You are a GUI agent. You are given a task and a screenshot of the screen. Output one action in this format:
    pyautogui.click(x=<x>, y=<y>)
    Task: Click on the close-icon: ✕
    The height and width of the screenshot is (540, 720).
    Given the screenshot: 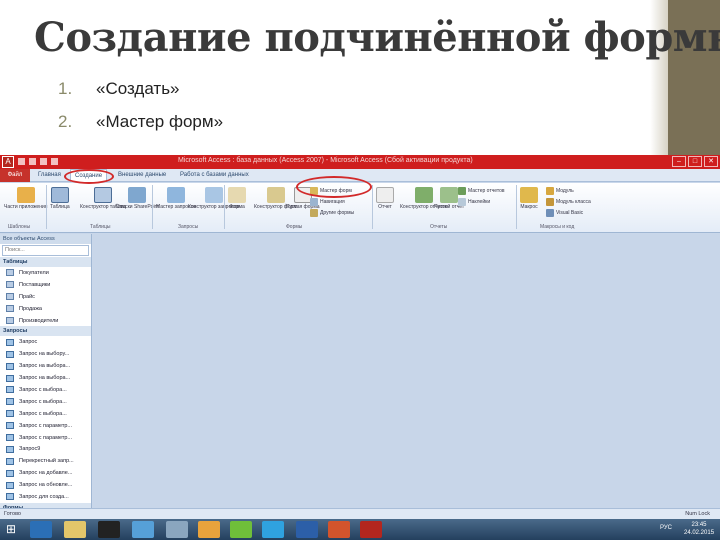 What is the action you would take?
    pyautogui.click(x=711, y=161)
    